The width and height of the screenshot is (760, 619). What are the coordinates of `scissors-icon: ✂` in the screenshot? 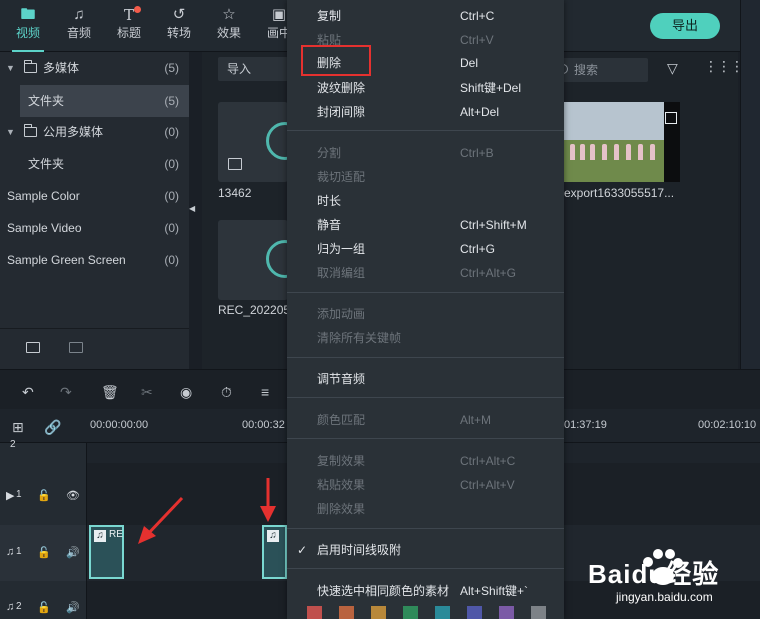 It's located at (147, 392).